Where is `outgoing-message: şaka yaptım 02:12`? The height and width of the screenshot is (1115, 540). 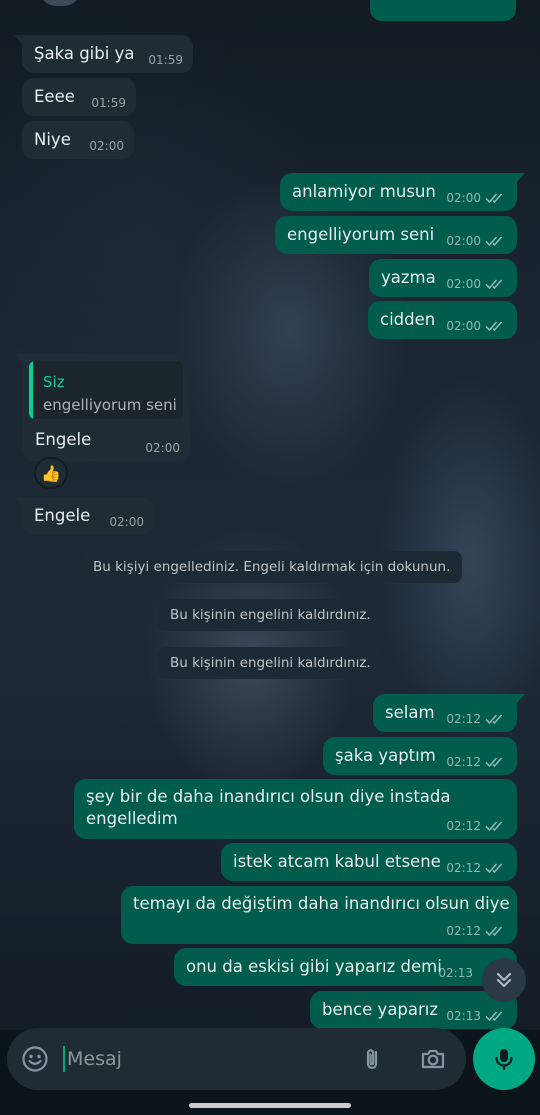 outgoing-message: şaka yaptım 02:12 is located at coordinates (420, 756).